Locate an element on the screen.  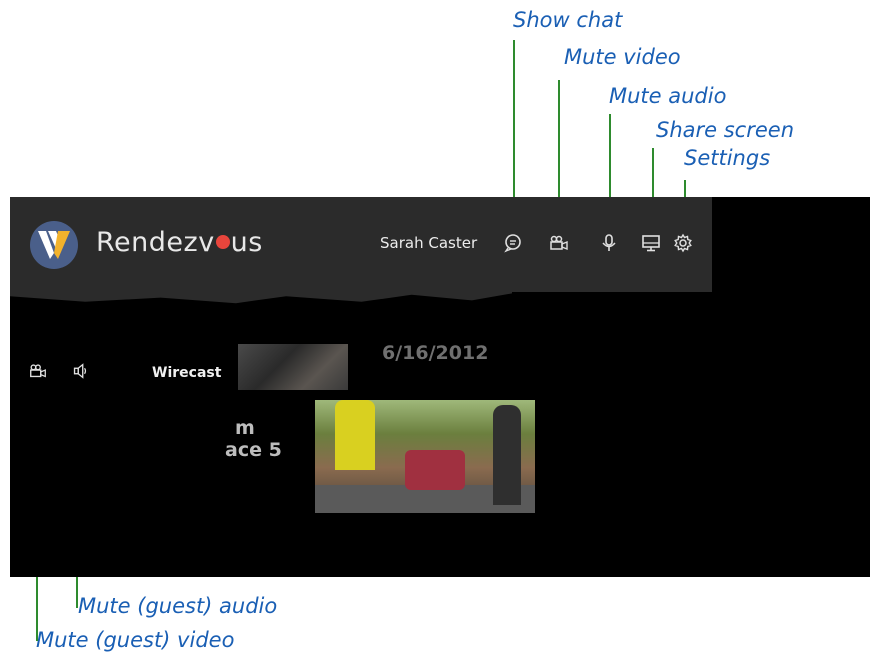
settings-button is located at coordinates (683, 243).